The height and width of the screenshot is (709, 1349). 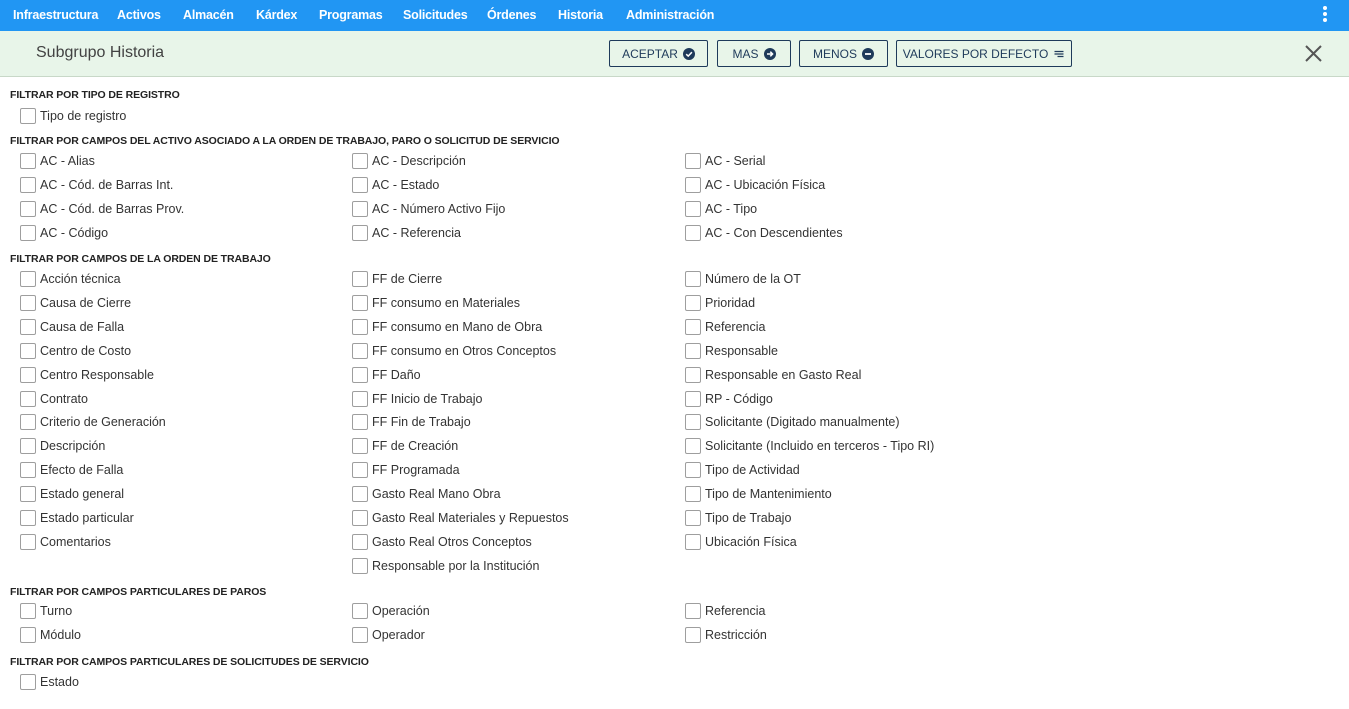 I want to click on close-icon, so click(x=1313, y=53).